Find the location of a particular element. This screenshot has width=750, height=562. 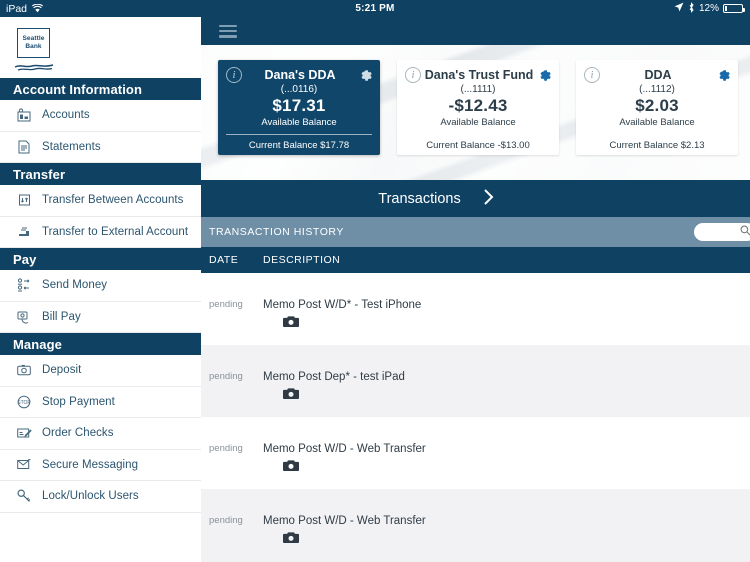

account-name: DDA is located at coordinates (658, 75).